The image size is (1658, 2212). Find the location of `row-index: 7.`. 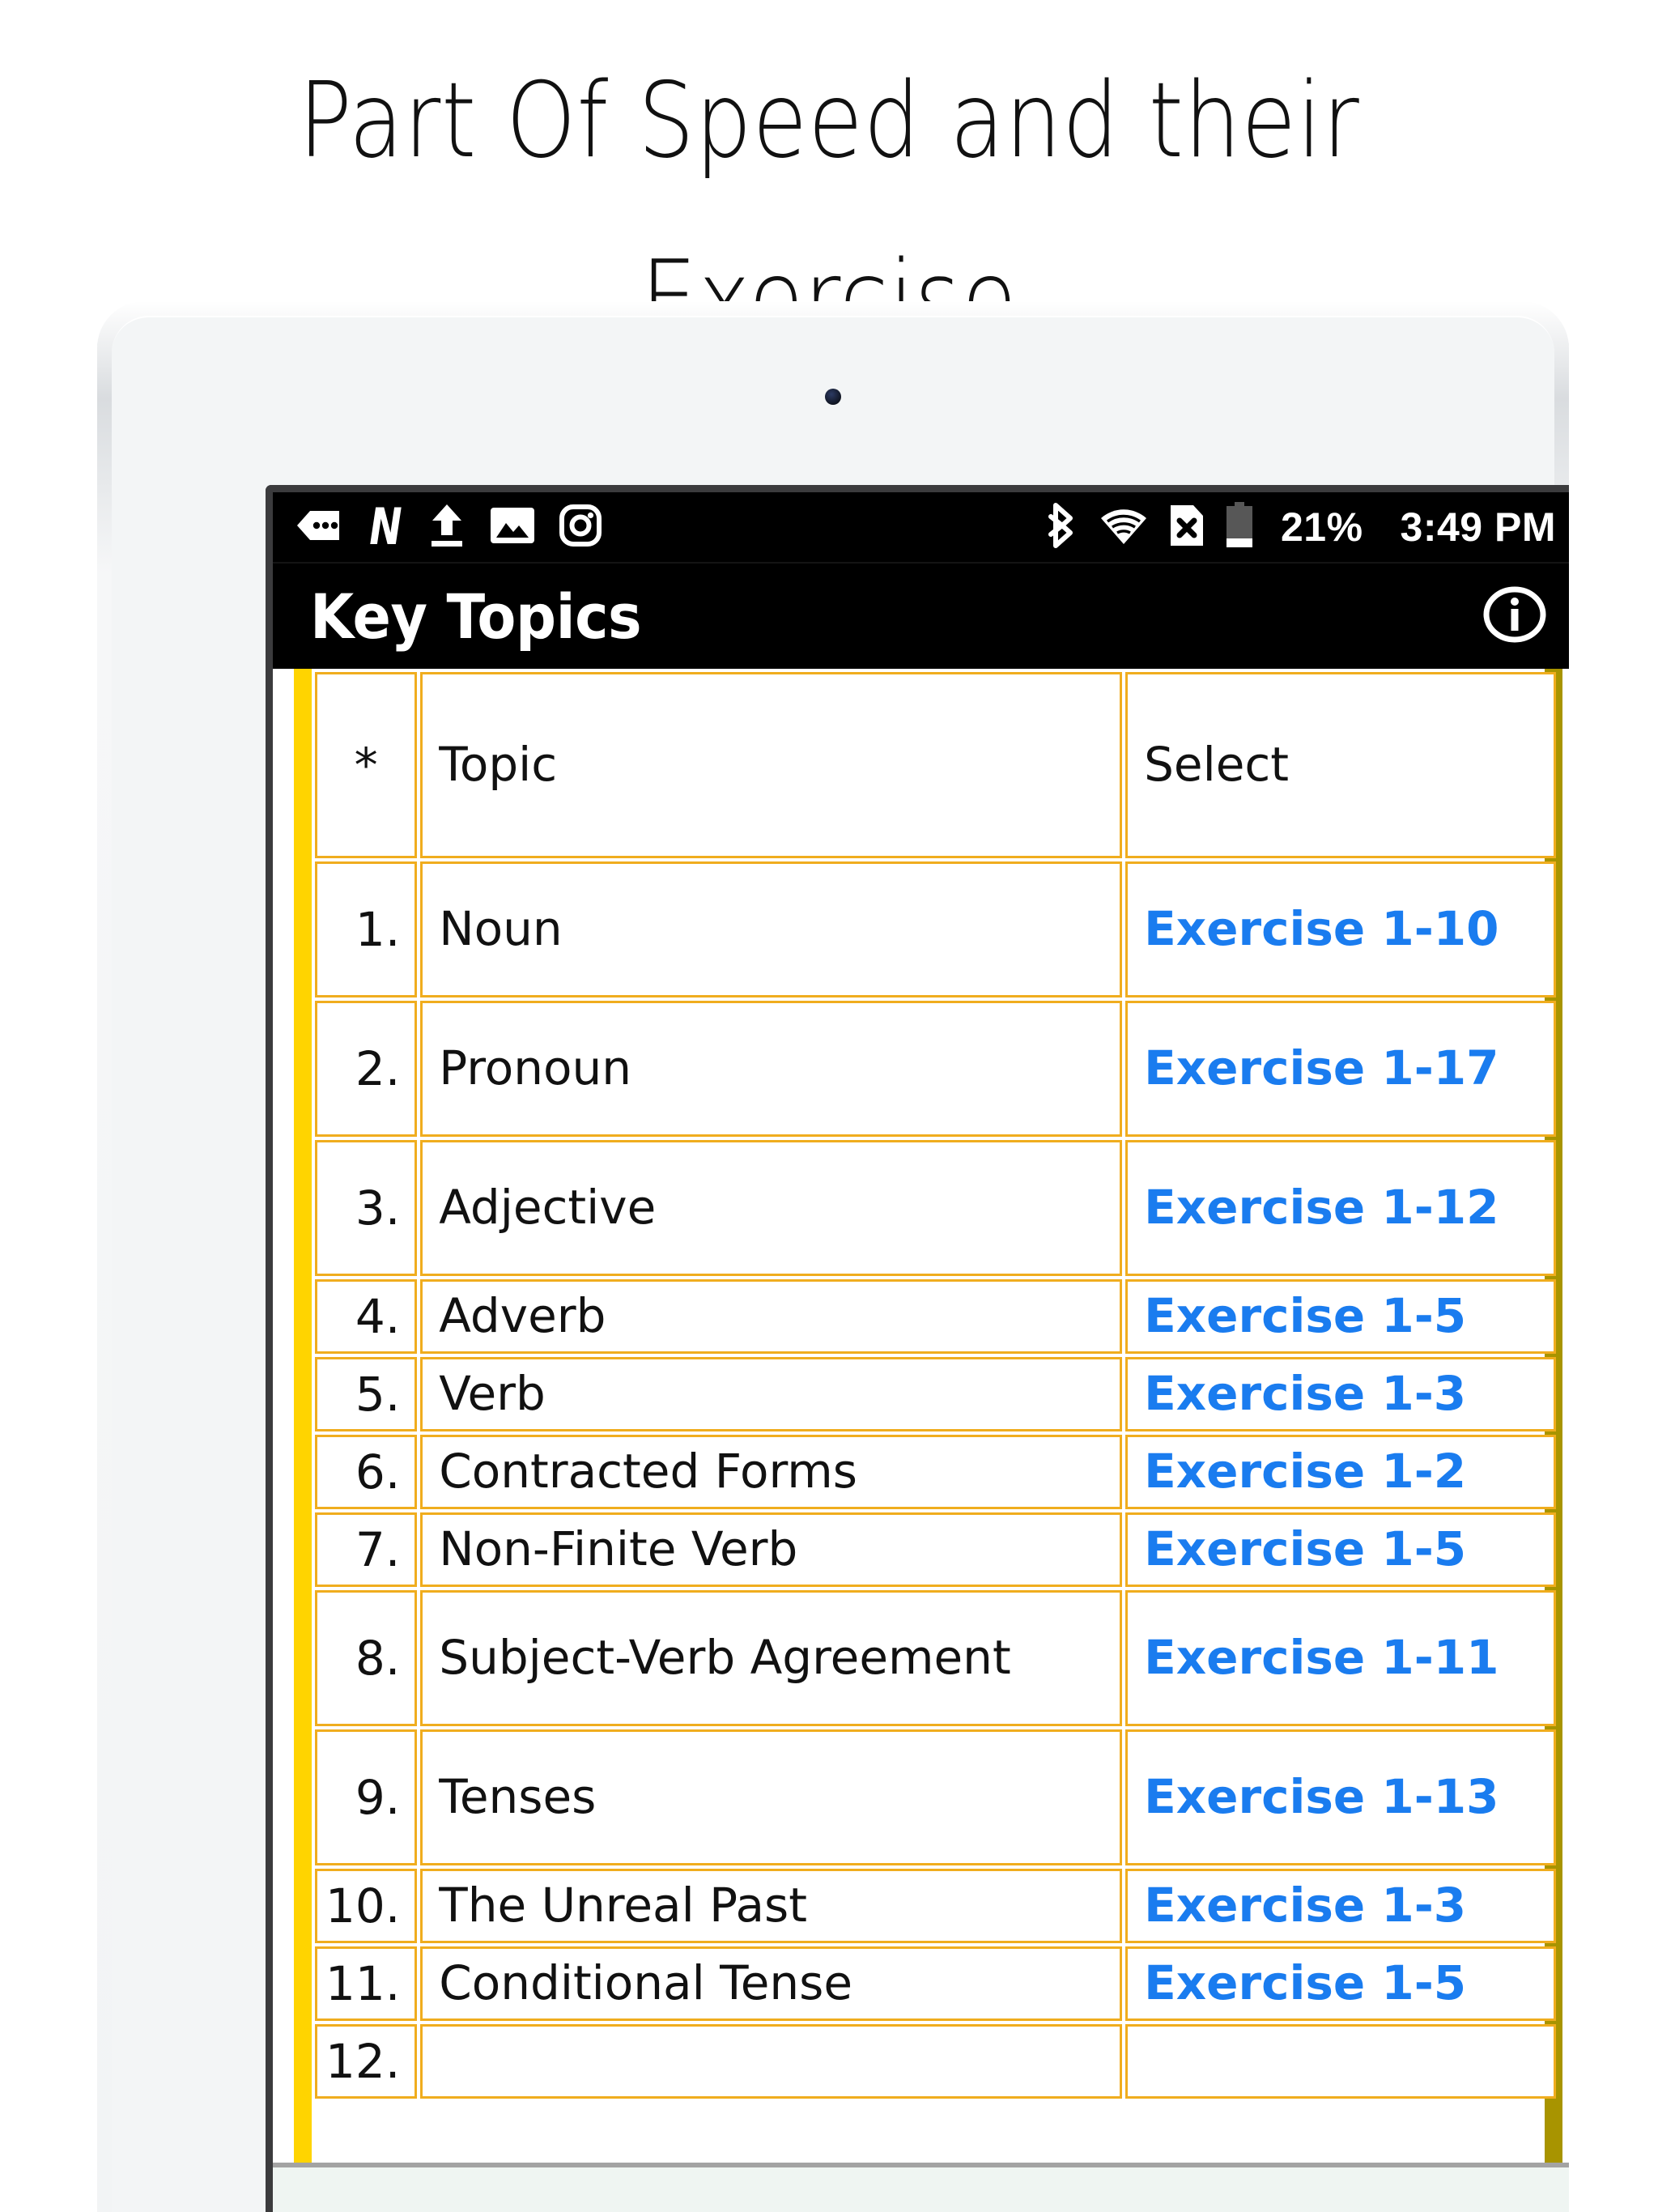

row-index: 7. is located at coordinates (366, 1549).